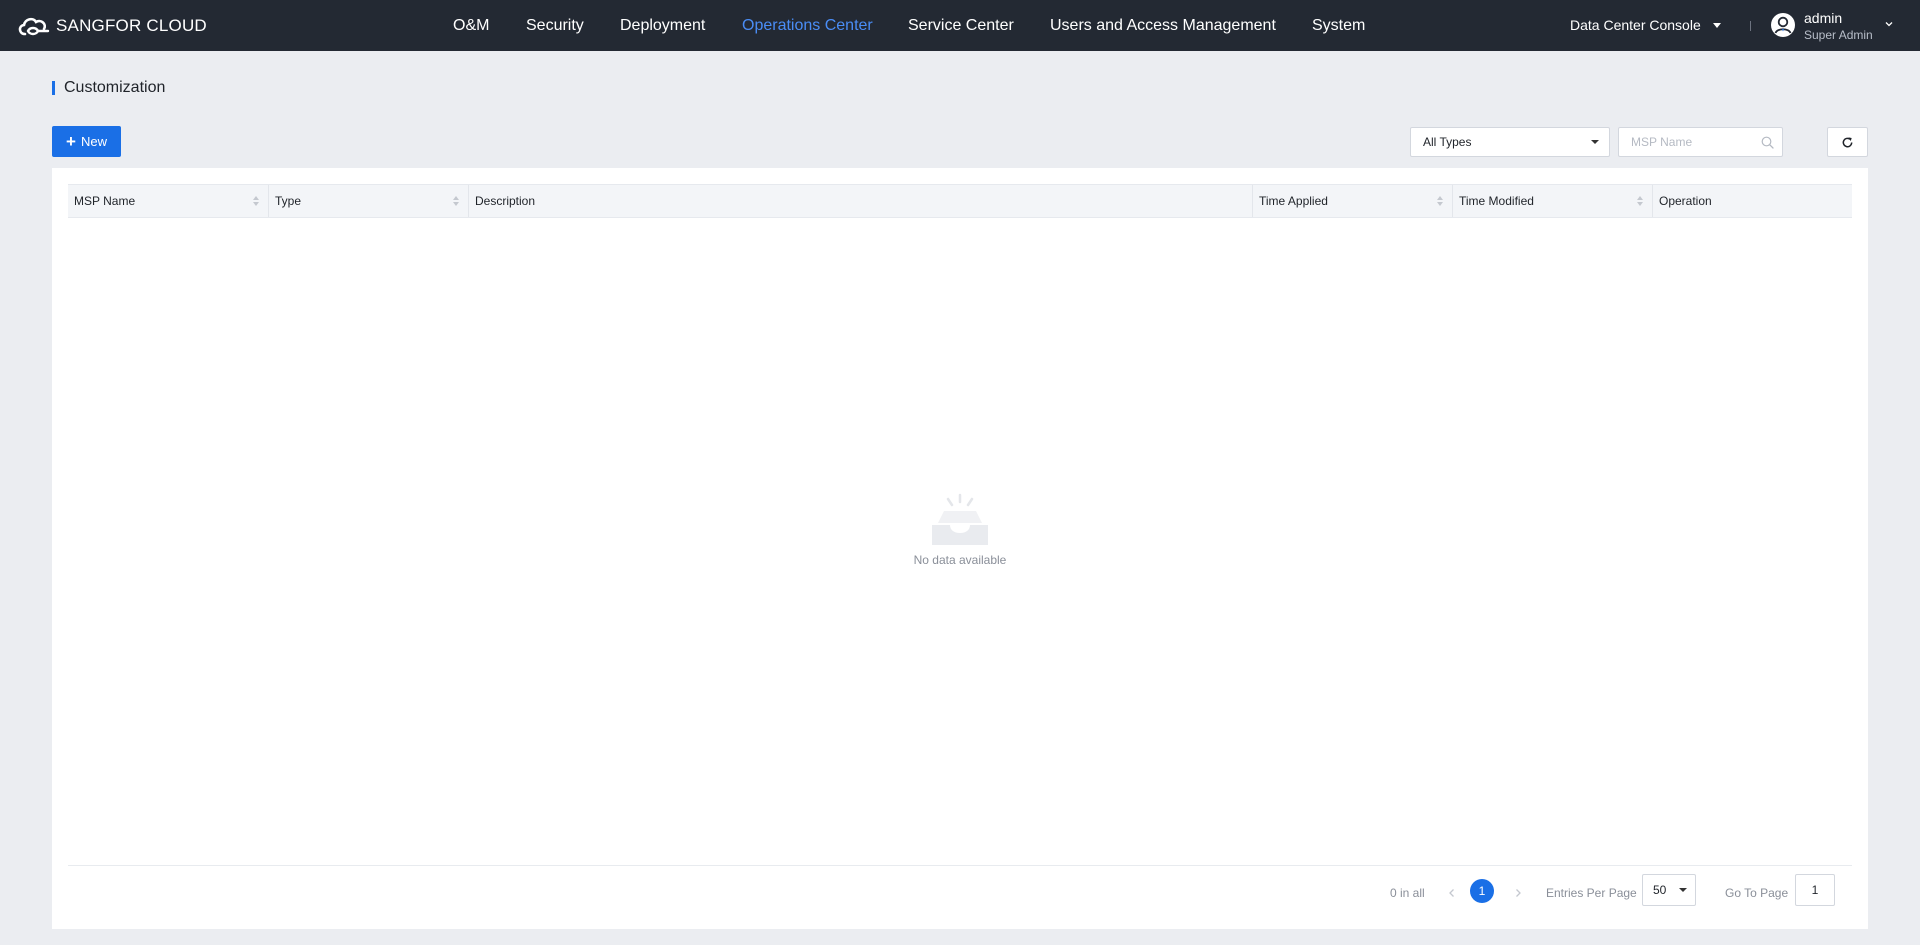  I want to click on refresh-button, so click(1847, 142).